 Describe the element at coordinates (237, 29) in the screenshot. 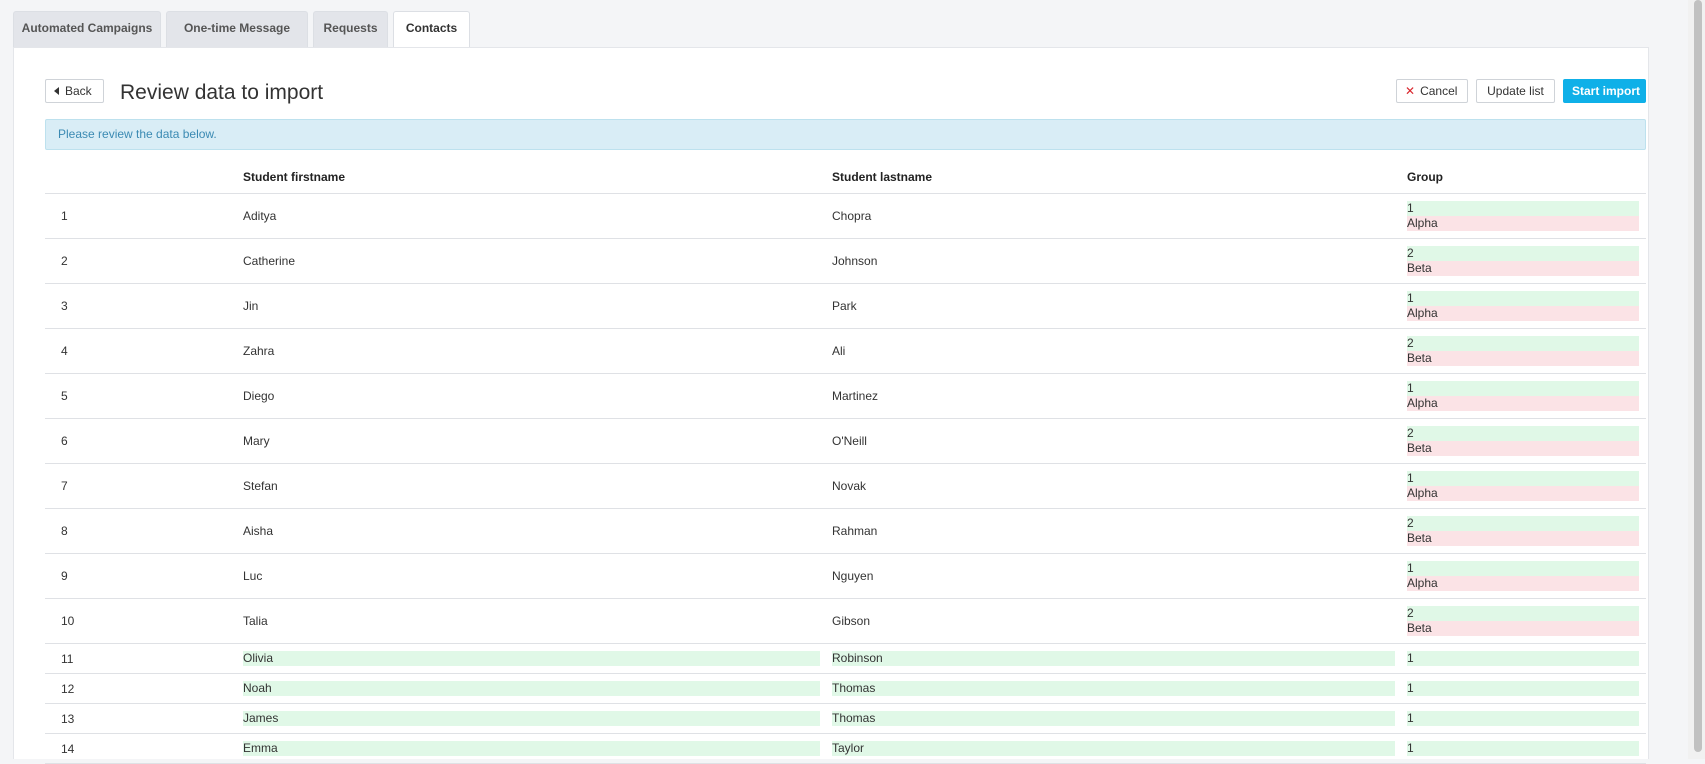

I see `tab-one-time-message: One-time Message` at that location.